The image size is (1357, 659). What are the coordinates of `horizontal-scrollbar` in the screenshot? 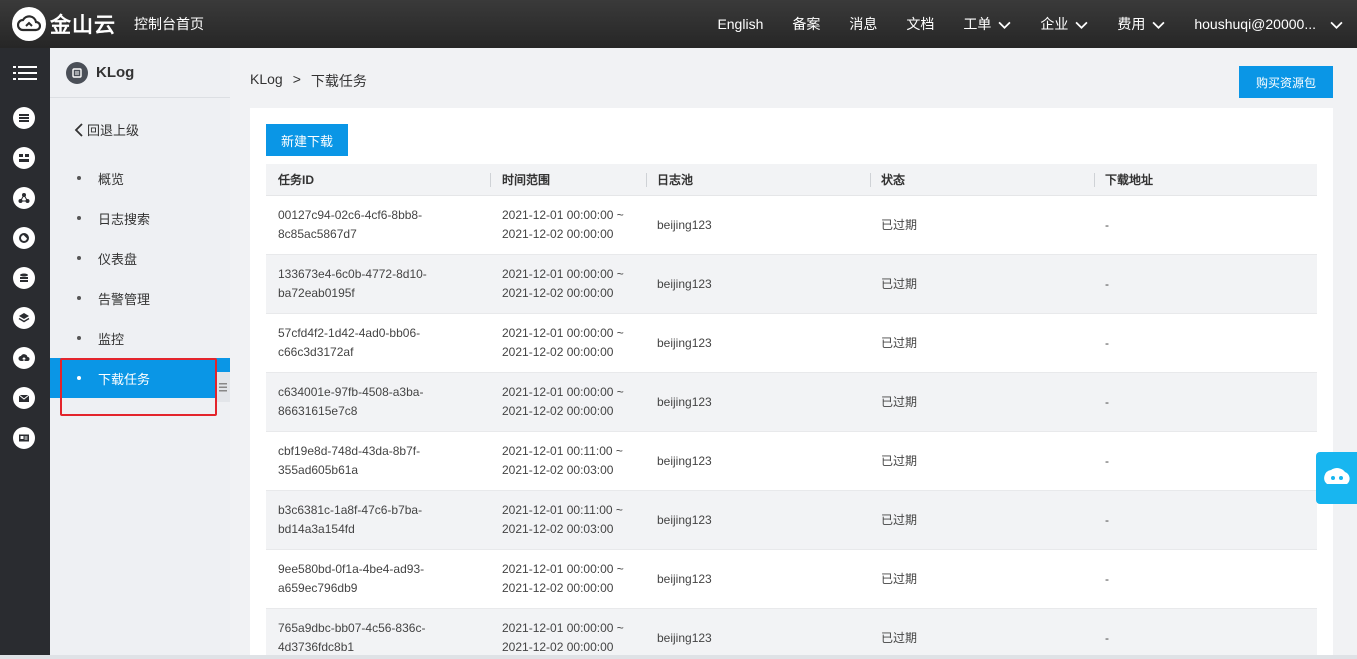 It's located at (678, 657).